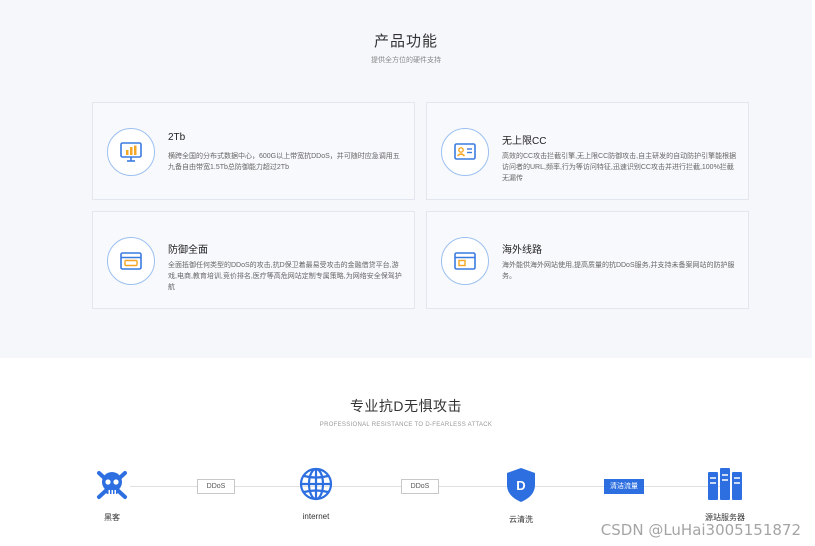 The height and width of the screenshot is (546, 815). I want to click on feature-card-title: 防御全面, so click(188, 250).